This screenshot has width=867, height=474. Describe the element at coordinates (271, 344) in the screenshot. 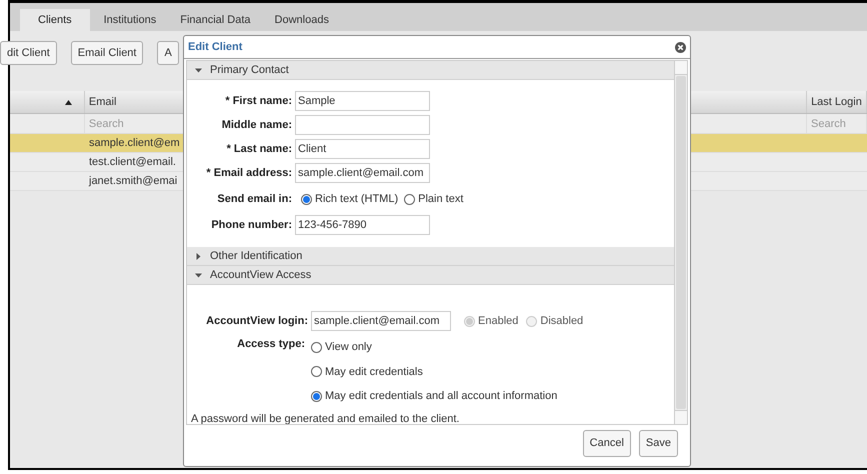

I see `field-label: Access type:` at that location.